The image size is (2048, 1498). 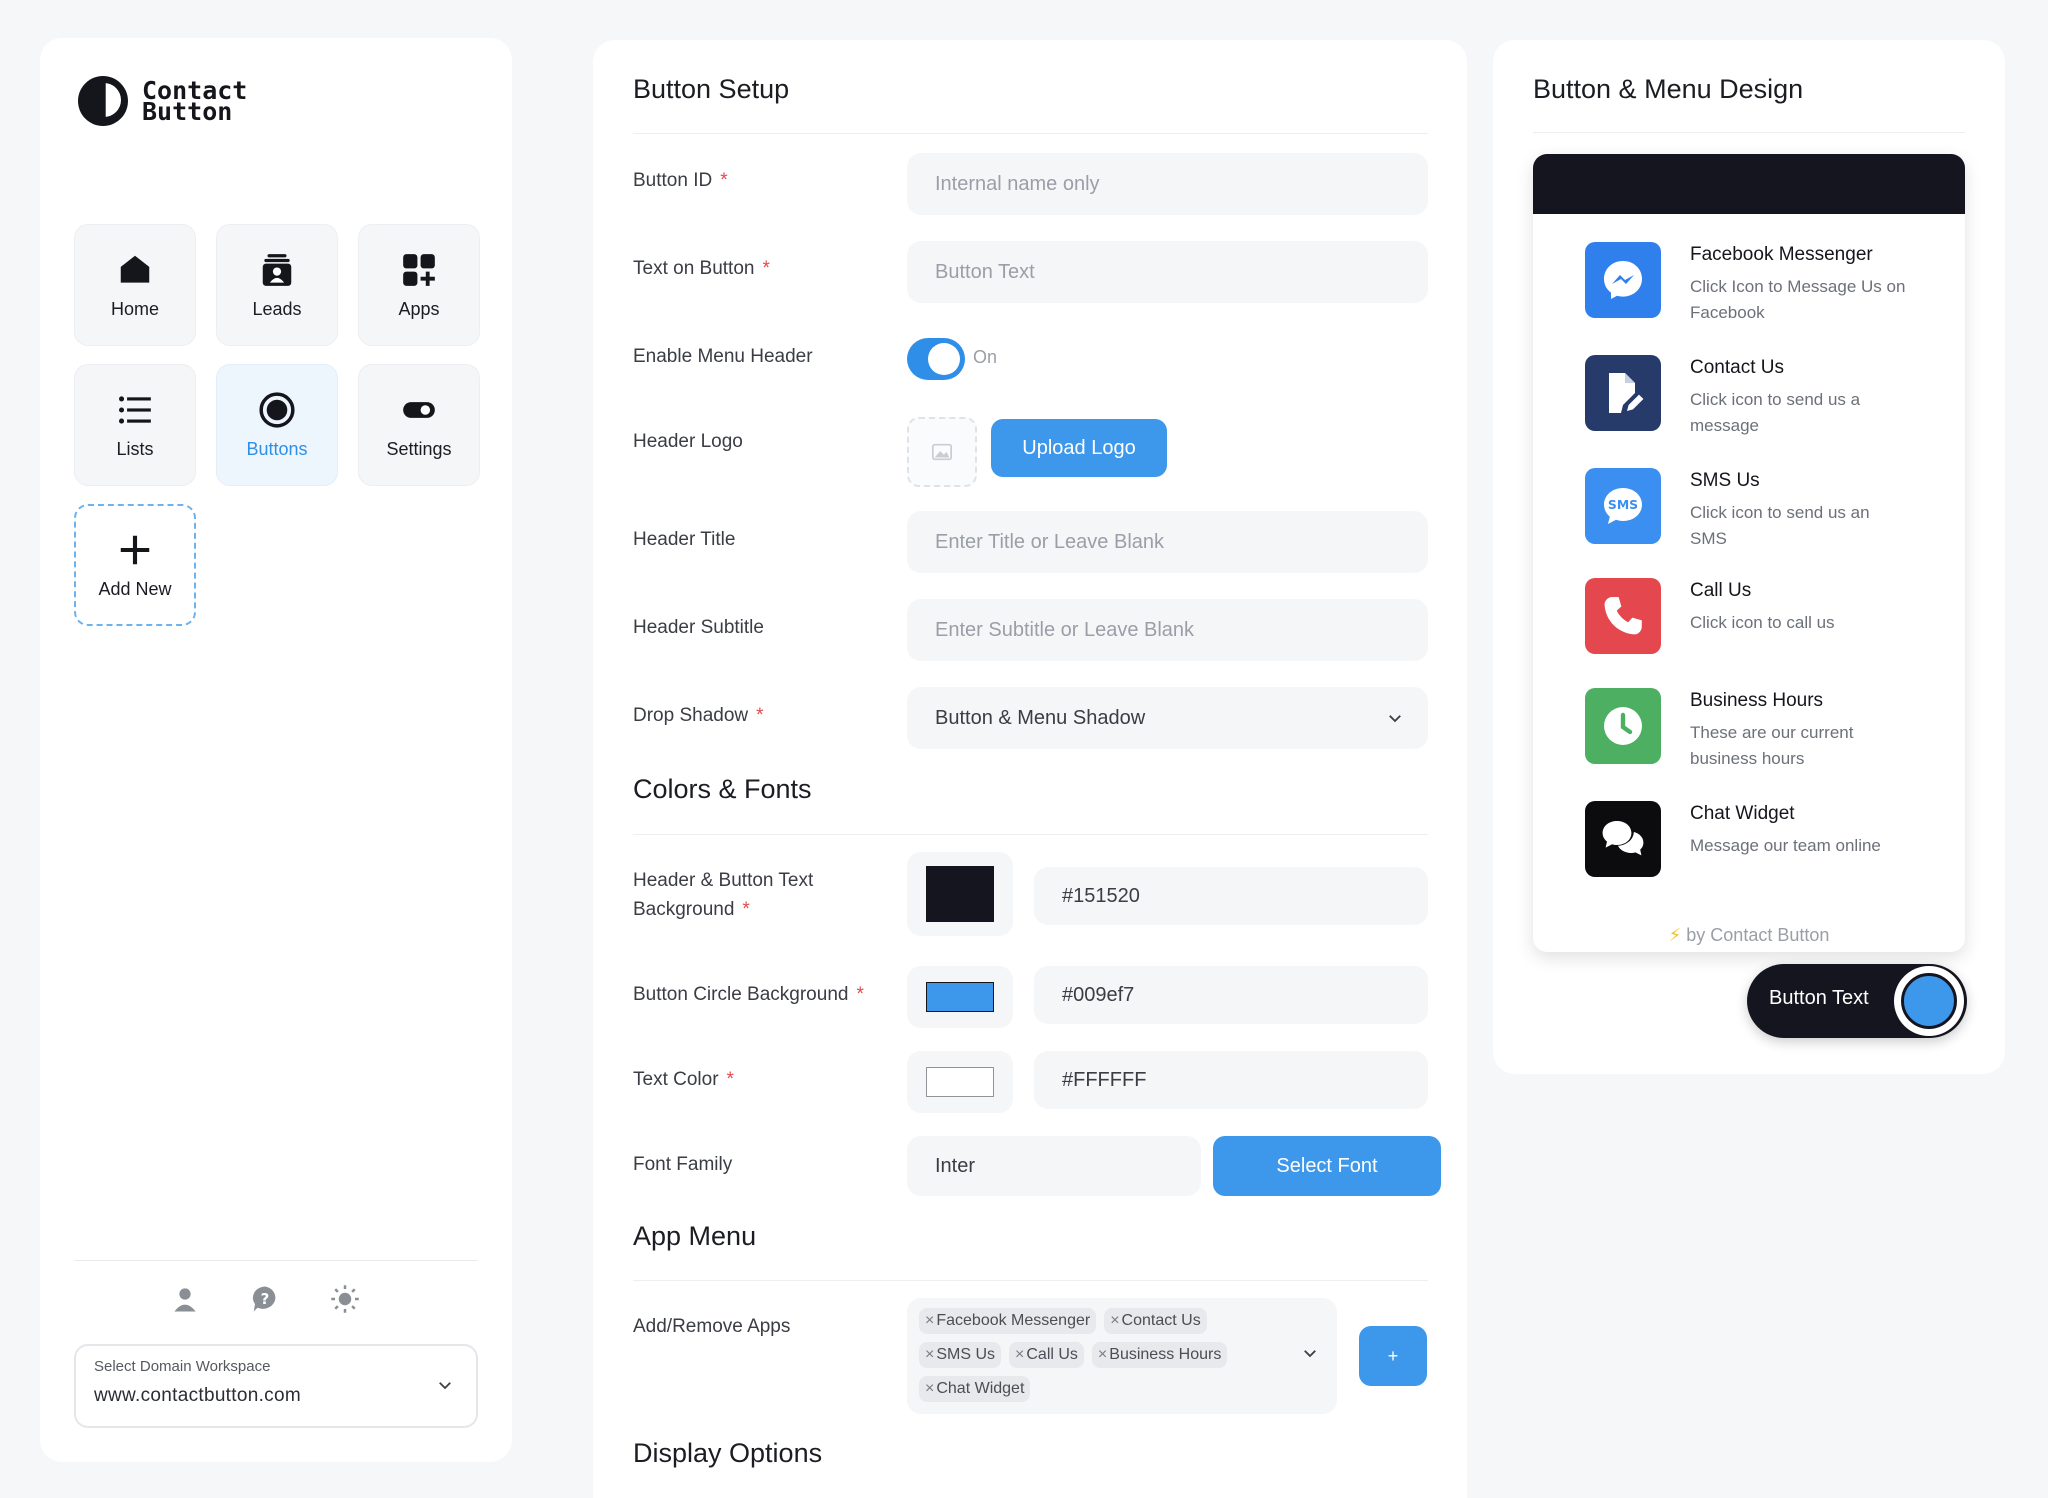 What do you see at coordinates (419, 425) in the screenshot?
I see `nav-settings: Settings` at bounding box center [419, 425].